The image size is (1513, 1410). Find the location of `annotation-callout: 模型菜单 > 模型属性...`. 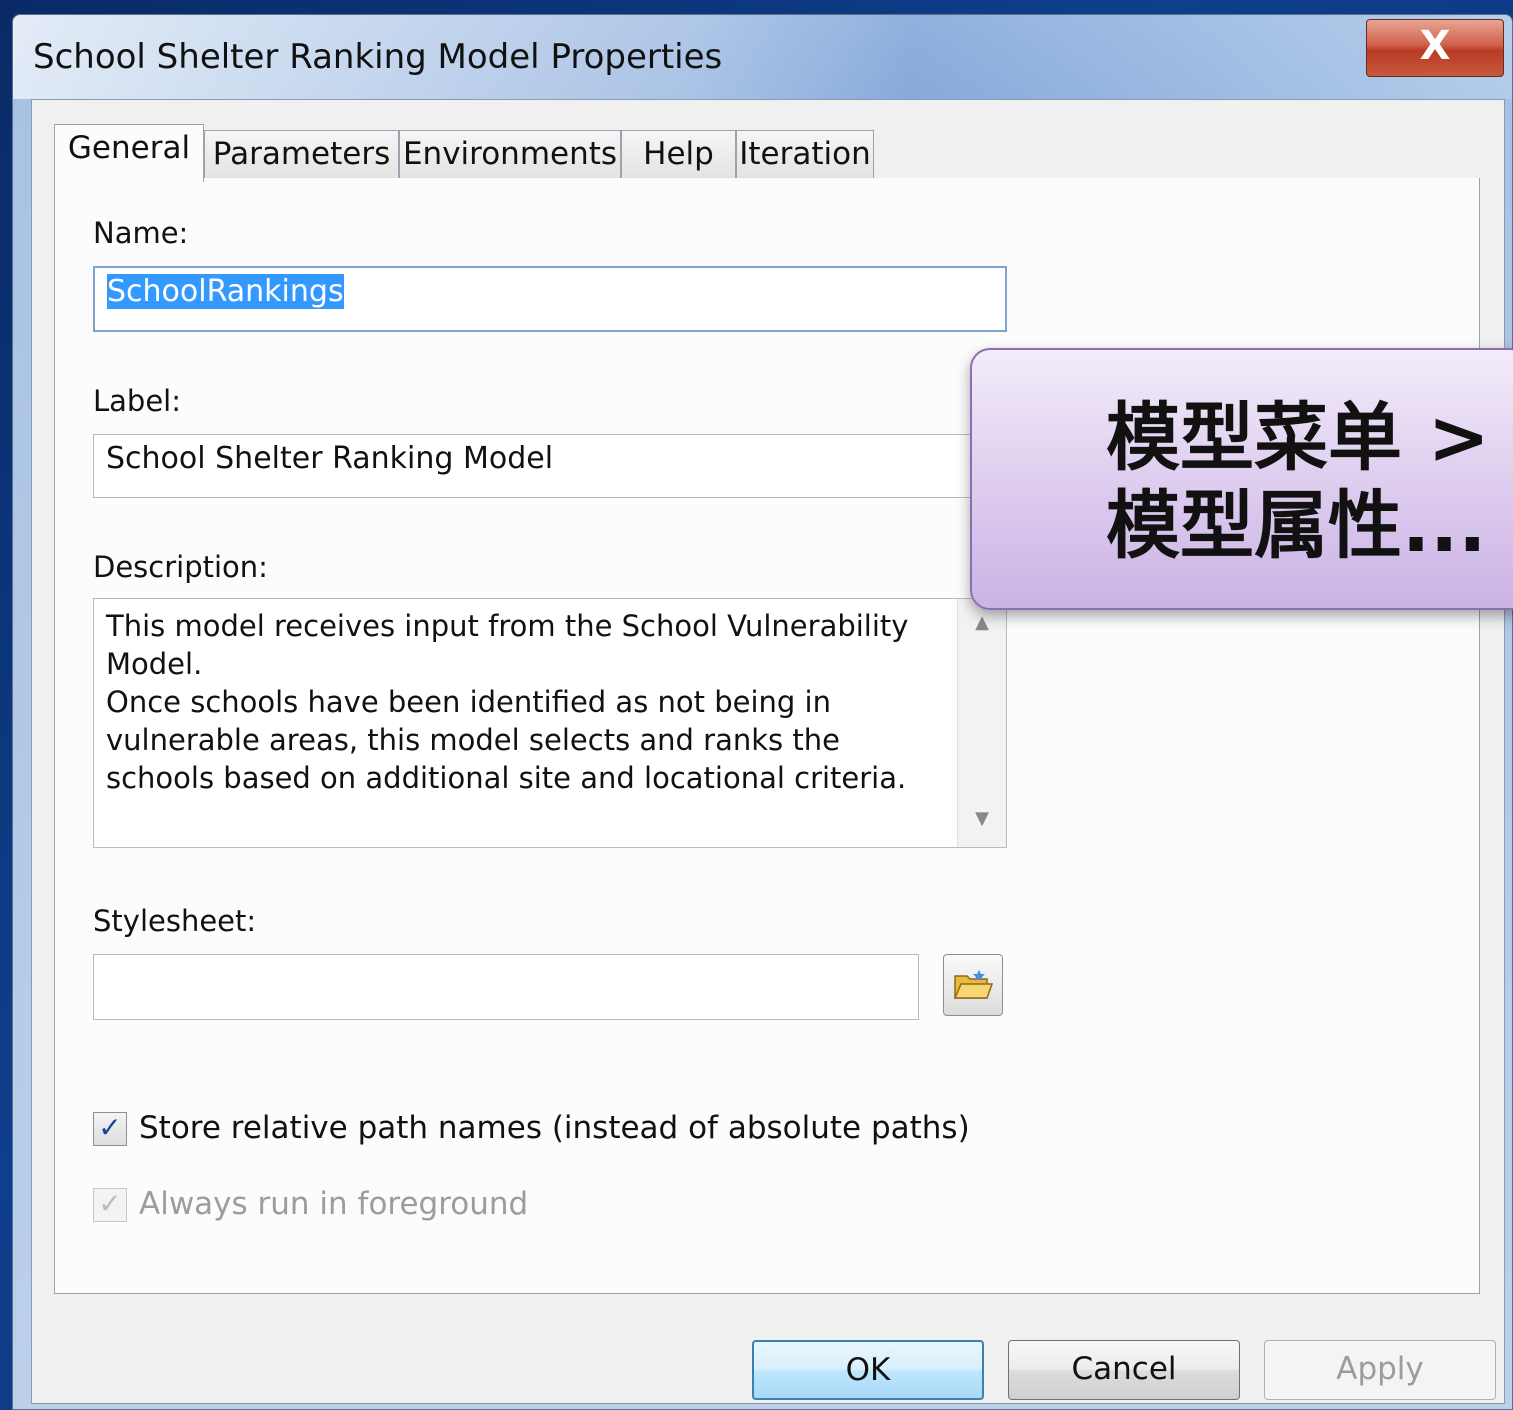

annotation-callout: 模型菜单 > 模型属性... is located at coordinates (1241, 479).